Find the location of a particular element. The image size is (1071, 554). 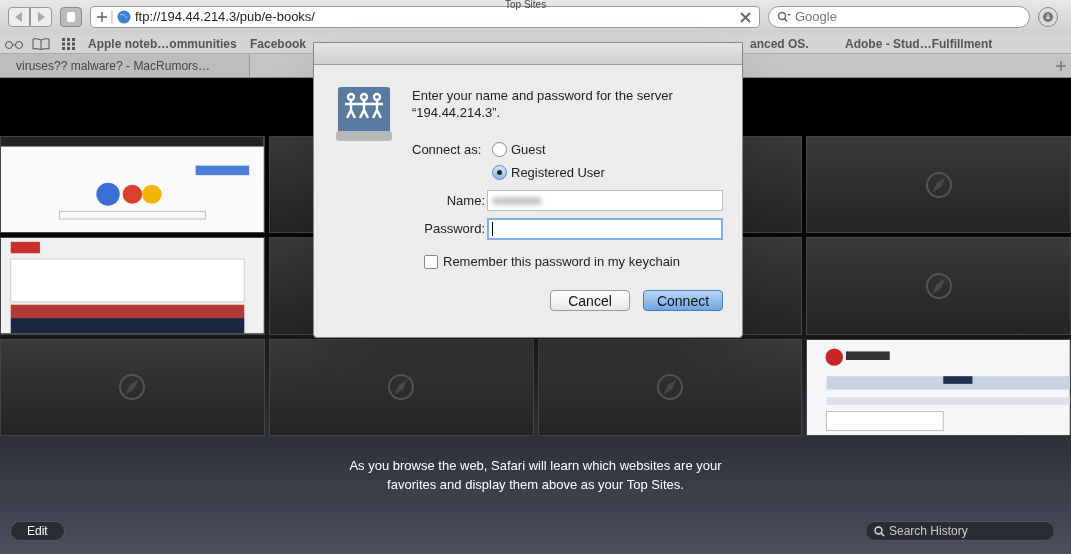

bookmark-link: Adobe - Stud…Fulfillment is located at coordinates (919, 43).